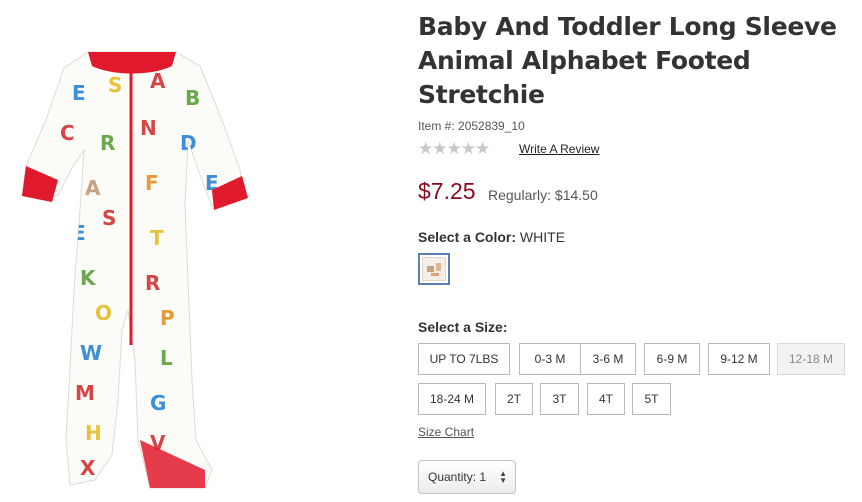 Image resolution: width=862 pixels, height=502 pixels. I want to click on size-option-9-12m: 9-12 M, so click(739, 359).